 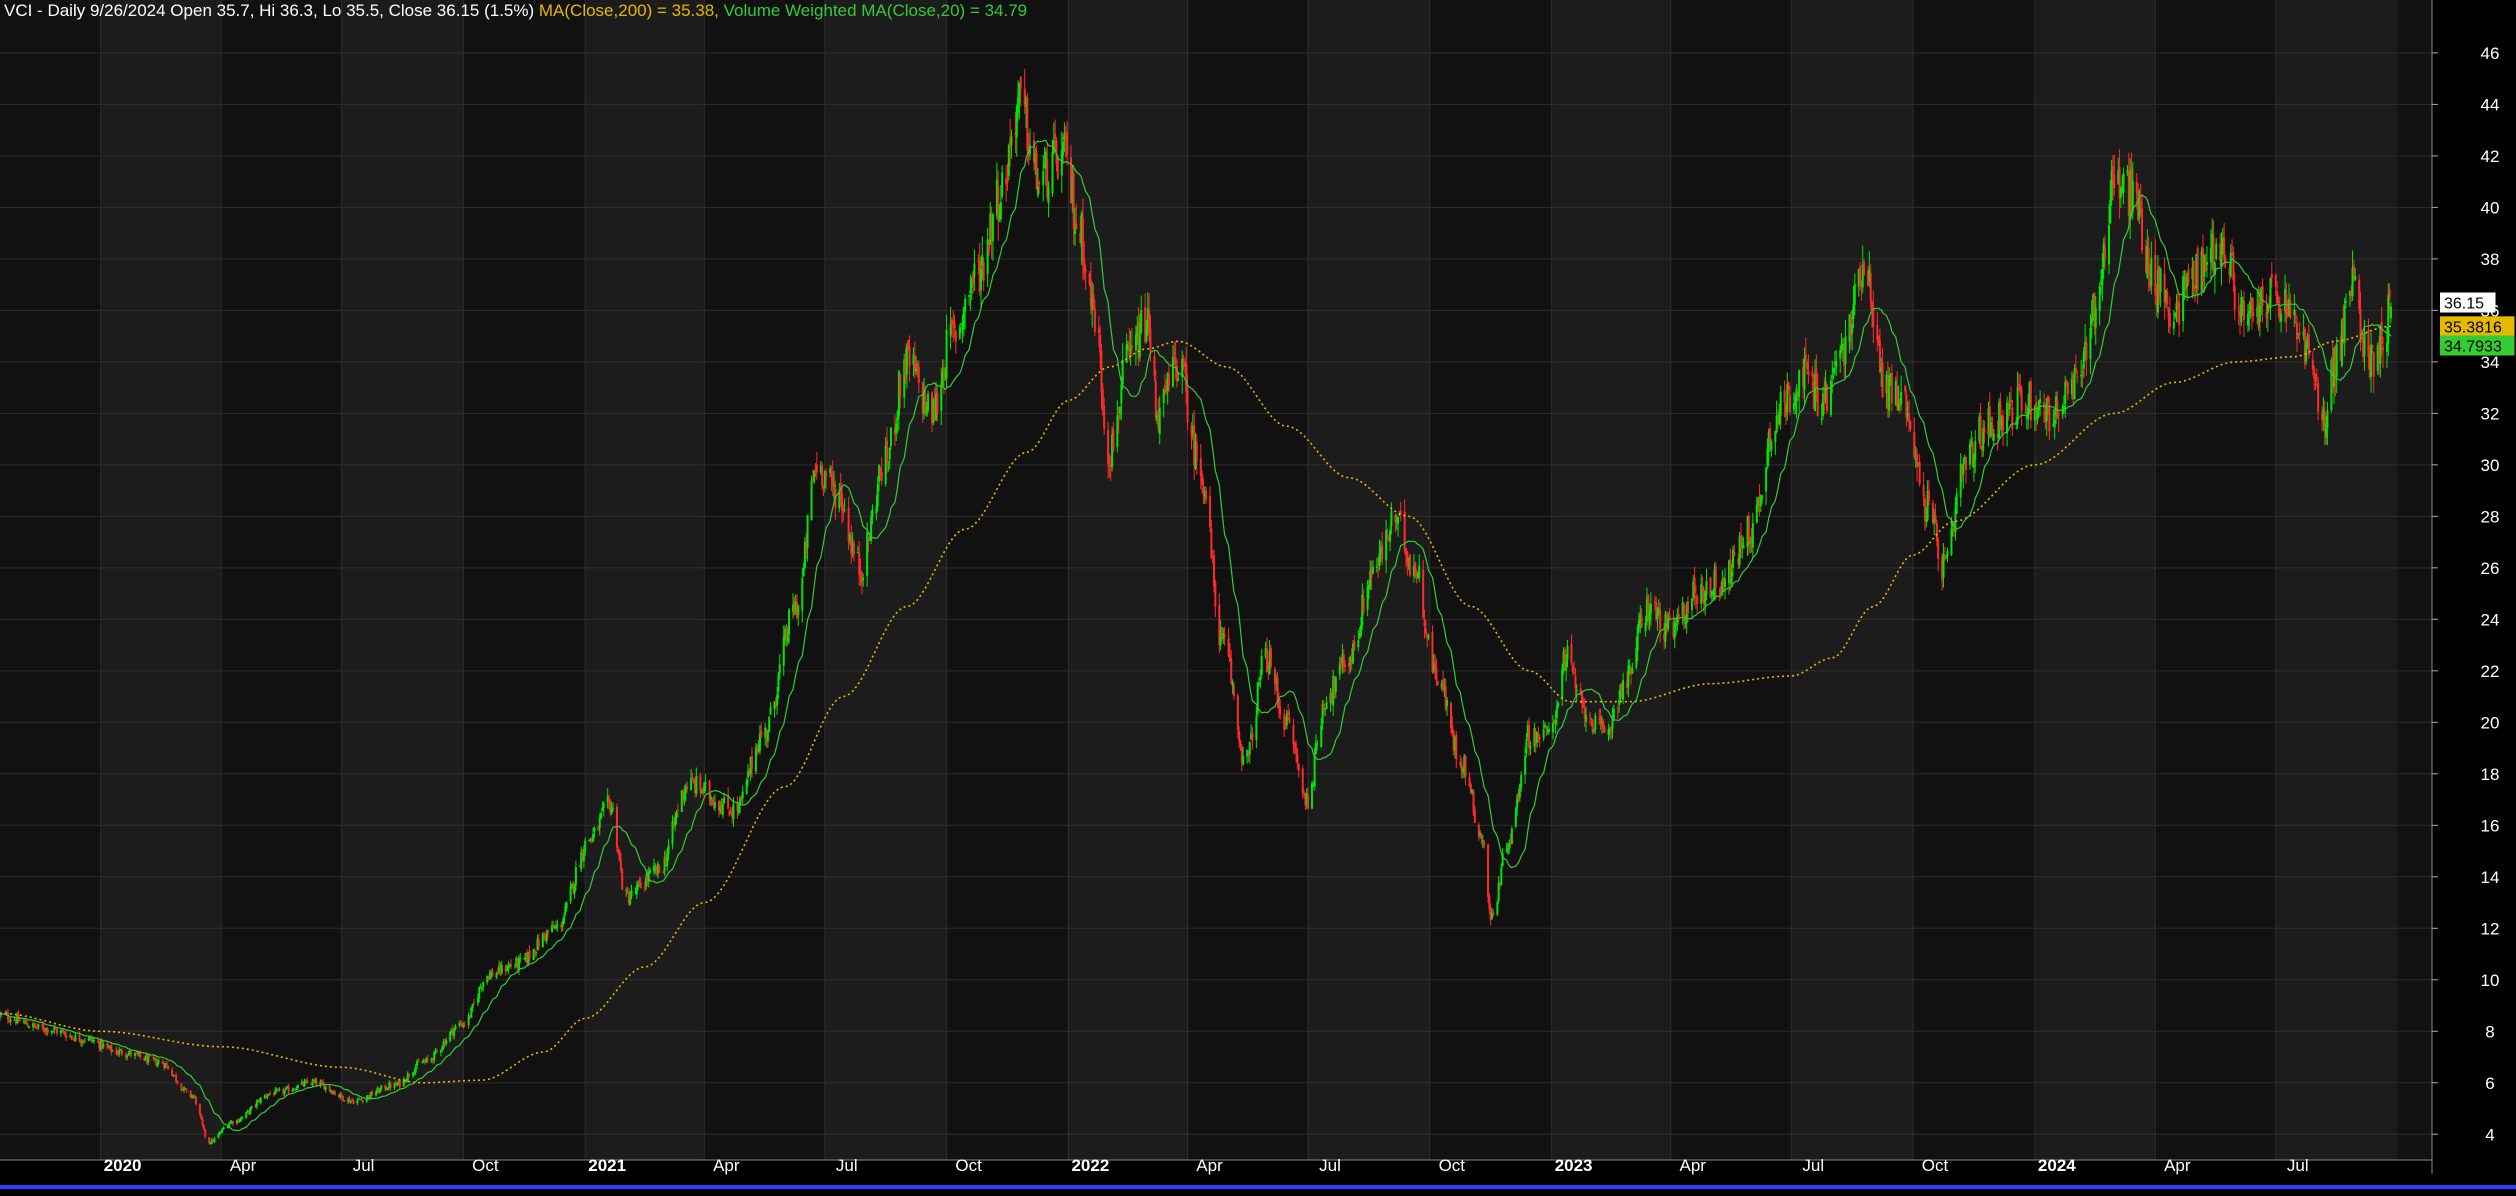 What do you see at coordinates (2490, 413) in the screenshot?
I see `y-tick-label: 32` at bounding box center [2490, 413].